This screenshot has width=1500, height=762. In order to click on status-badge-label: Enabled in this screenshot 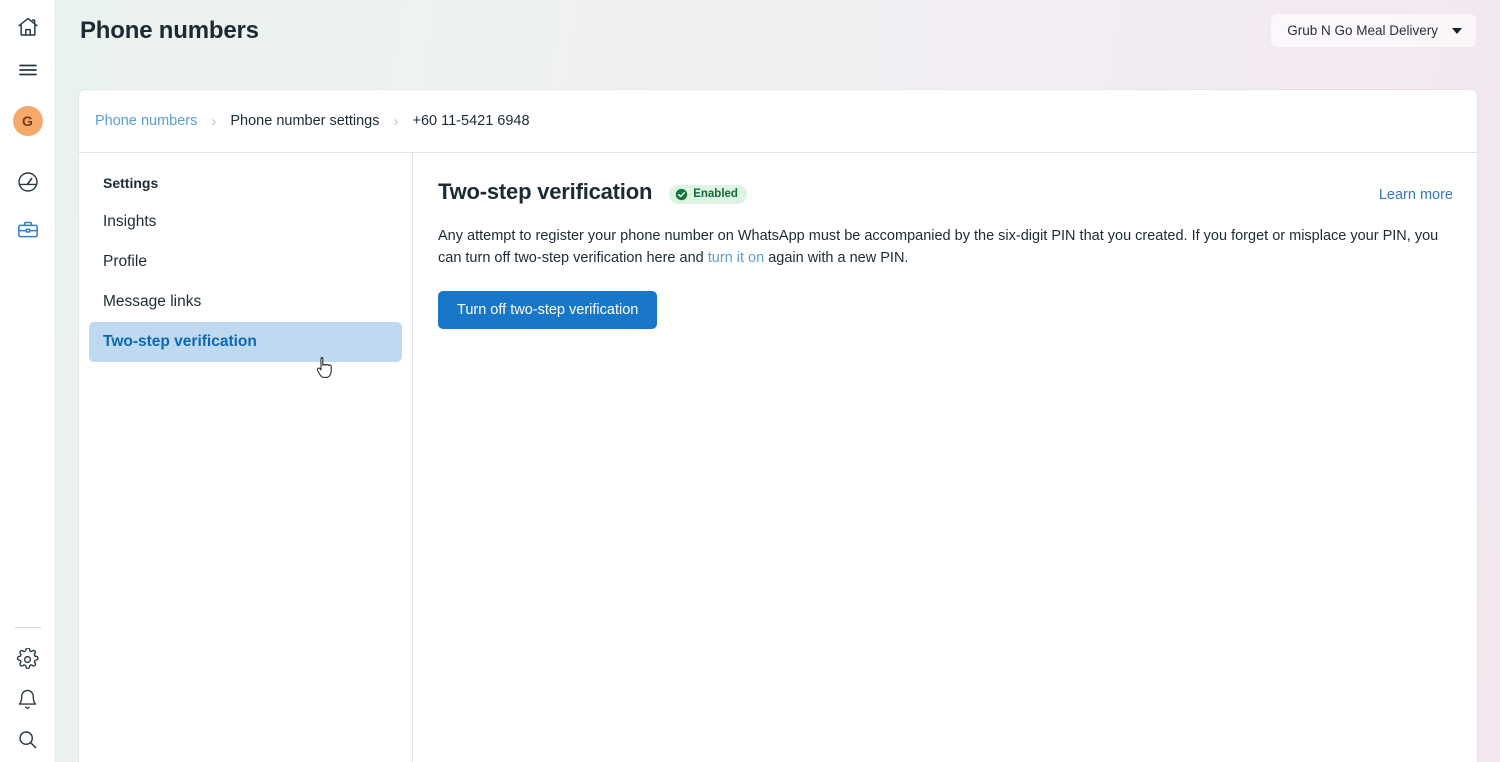, I will do `click(715, 194)`.